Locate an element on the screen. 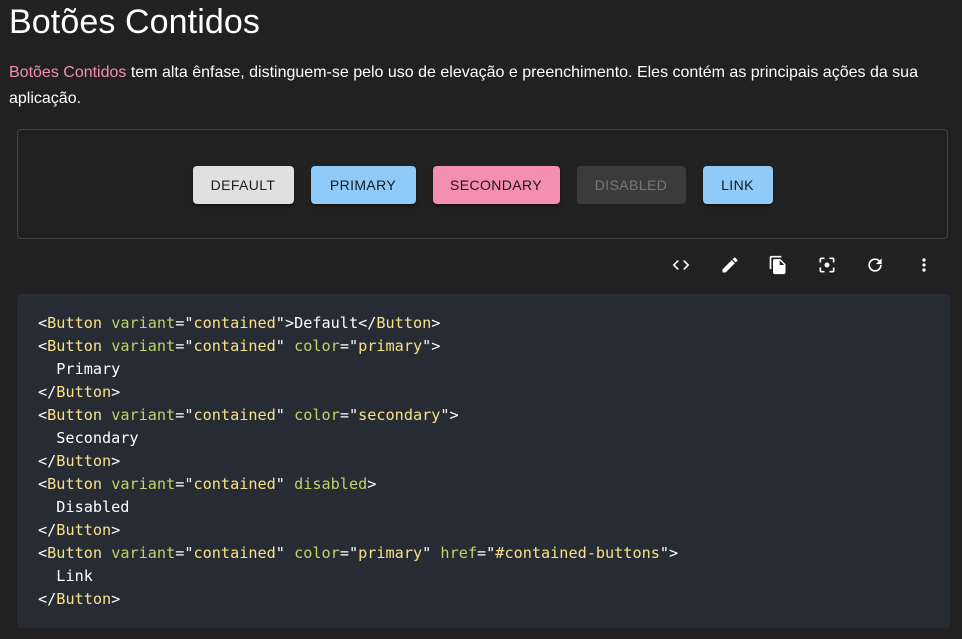 The image size is (962, 639). code-token: #contained-buttons is located at coordinates (577, 553).